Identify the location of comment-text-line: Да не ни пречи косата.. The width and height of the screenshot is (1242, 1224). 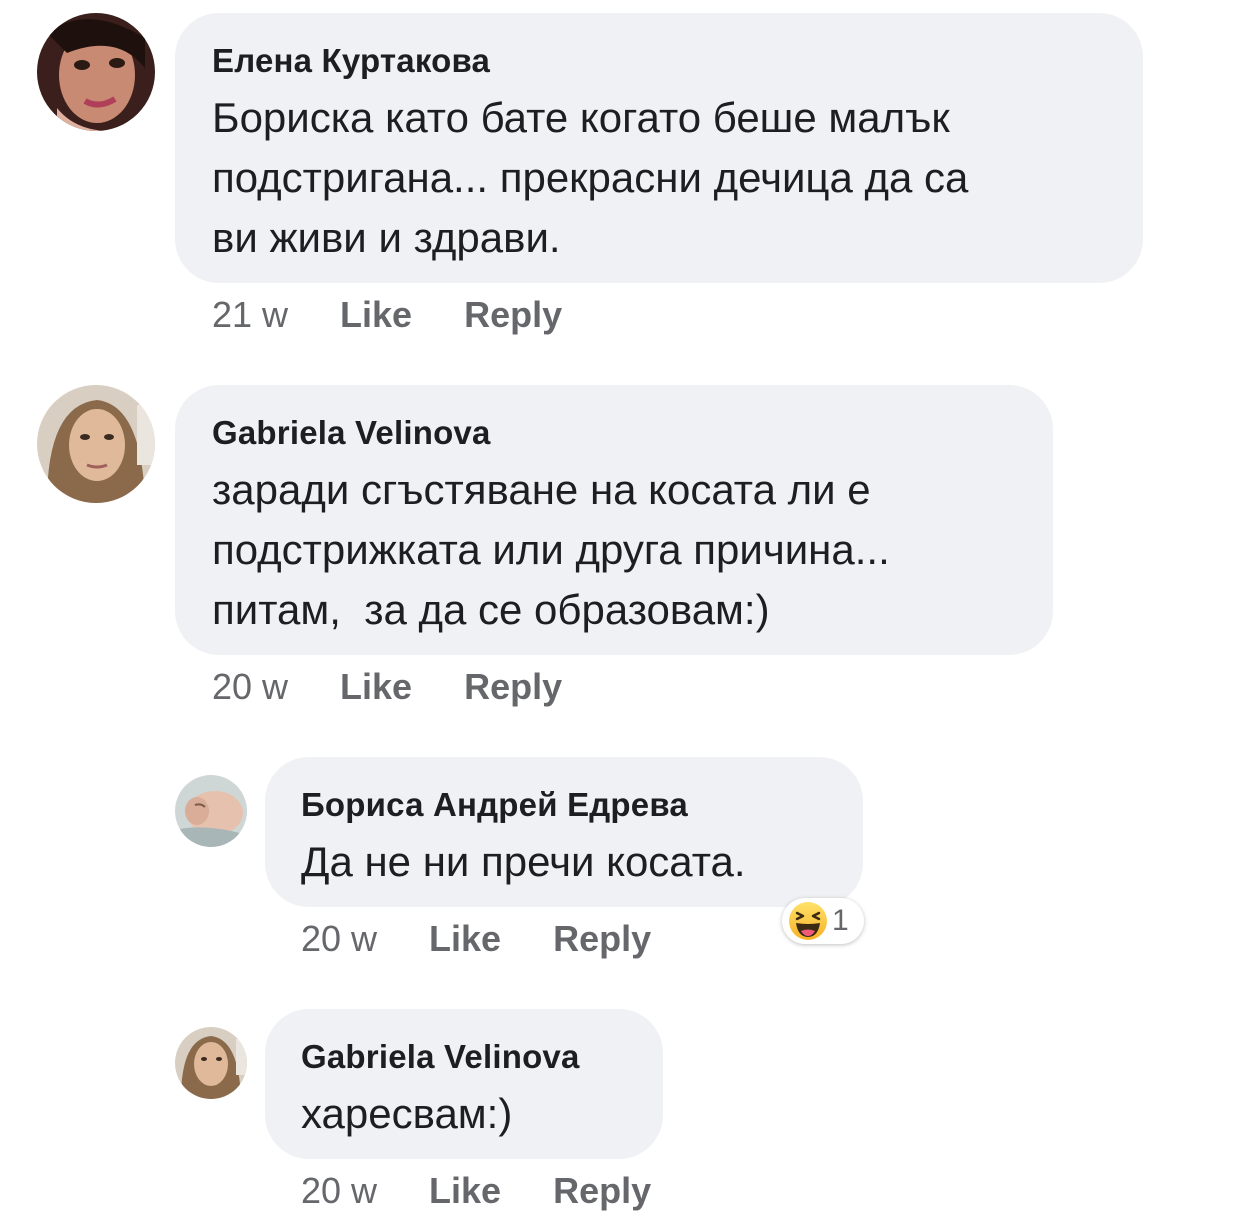
(523, 861).